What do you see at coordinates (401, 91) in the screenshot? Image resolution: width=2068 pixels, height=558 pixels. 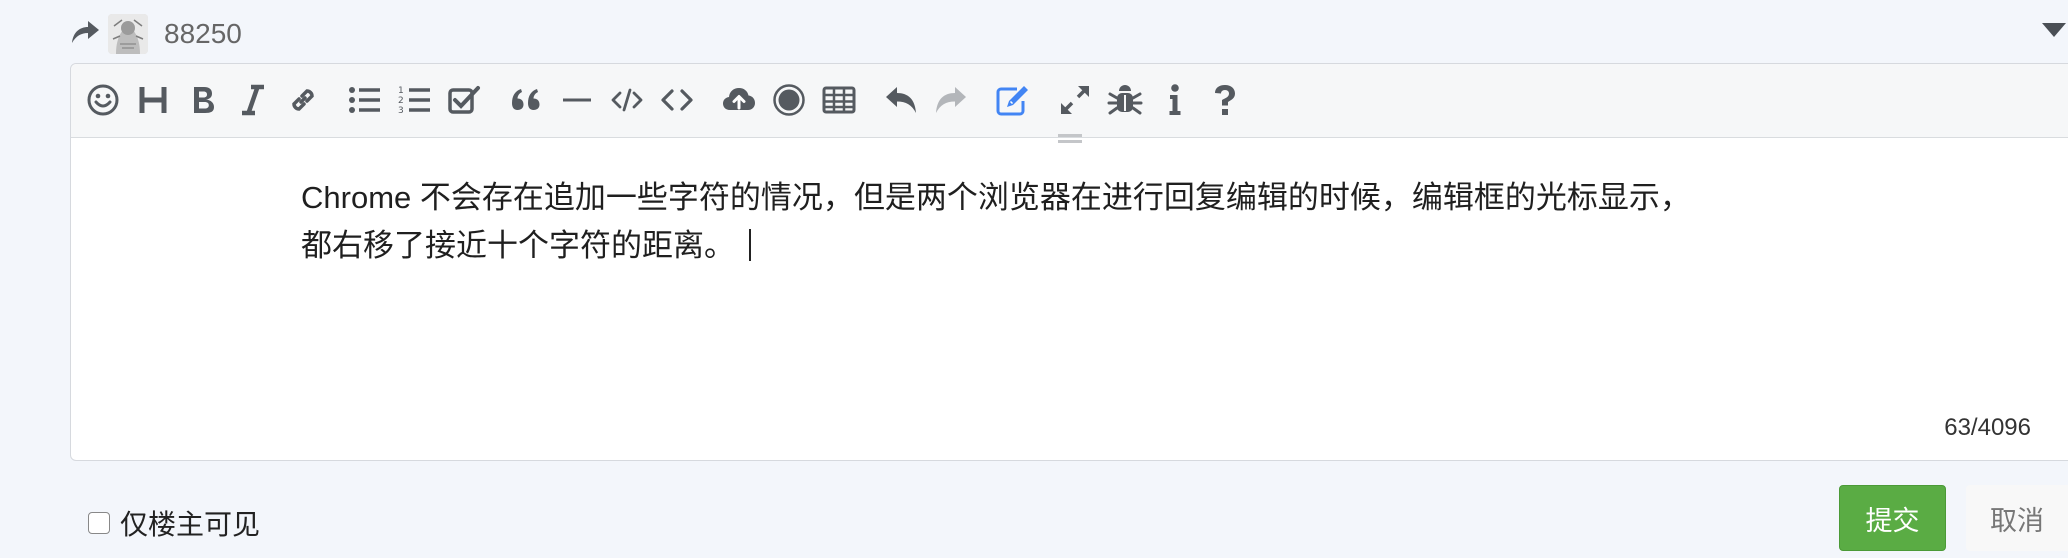 I see `svg-text: 1` at bounding box center [401, 91].